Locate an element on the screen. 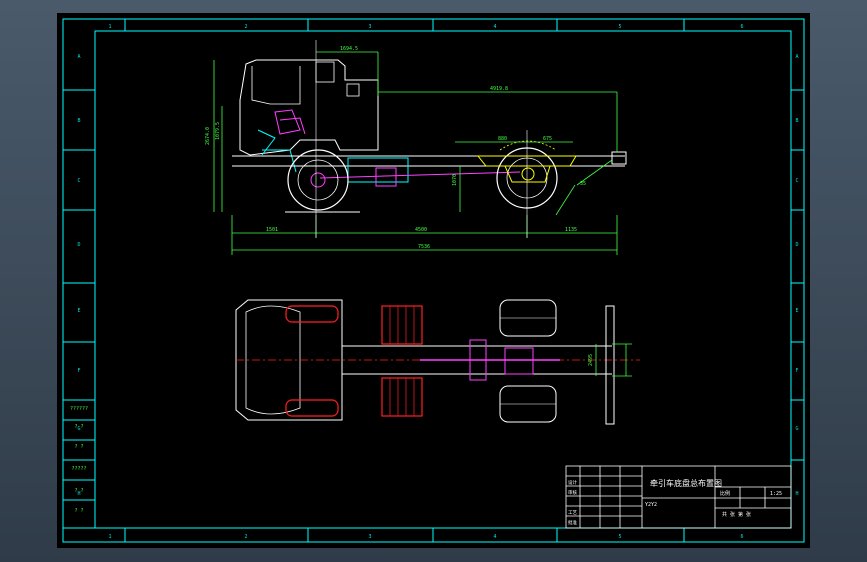 This screenshot has height=562, width=867. drawing-title: 牵引车底盘总布置图 is located at coordinates (686, 483).